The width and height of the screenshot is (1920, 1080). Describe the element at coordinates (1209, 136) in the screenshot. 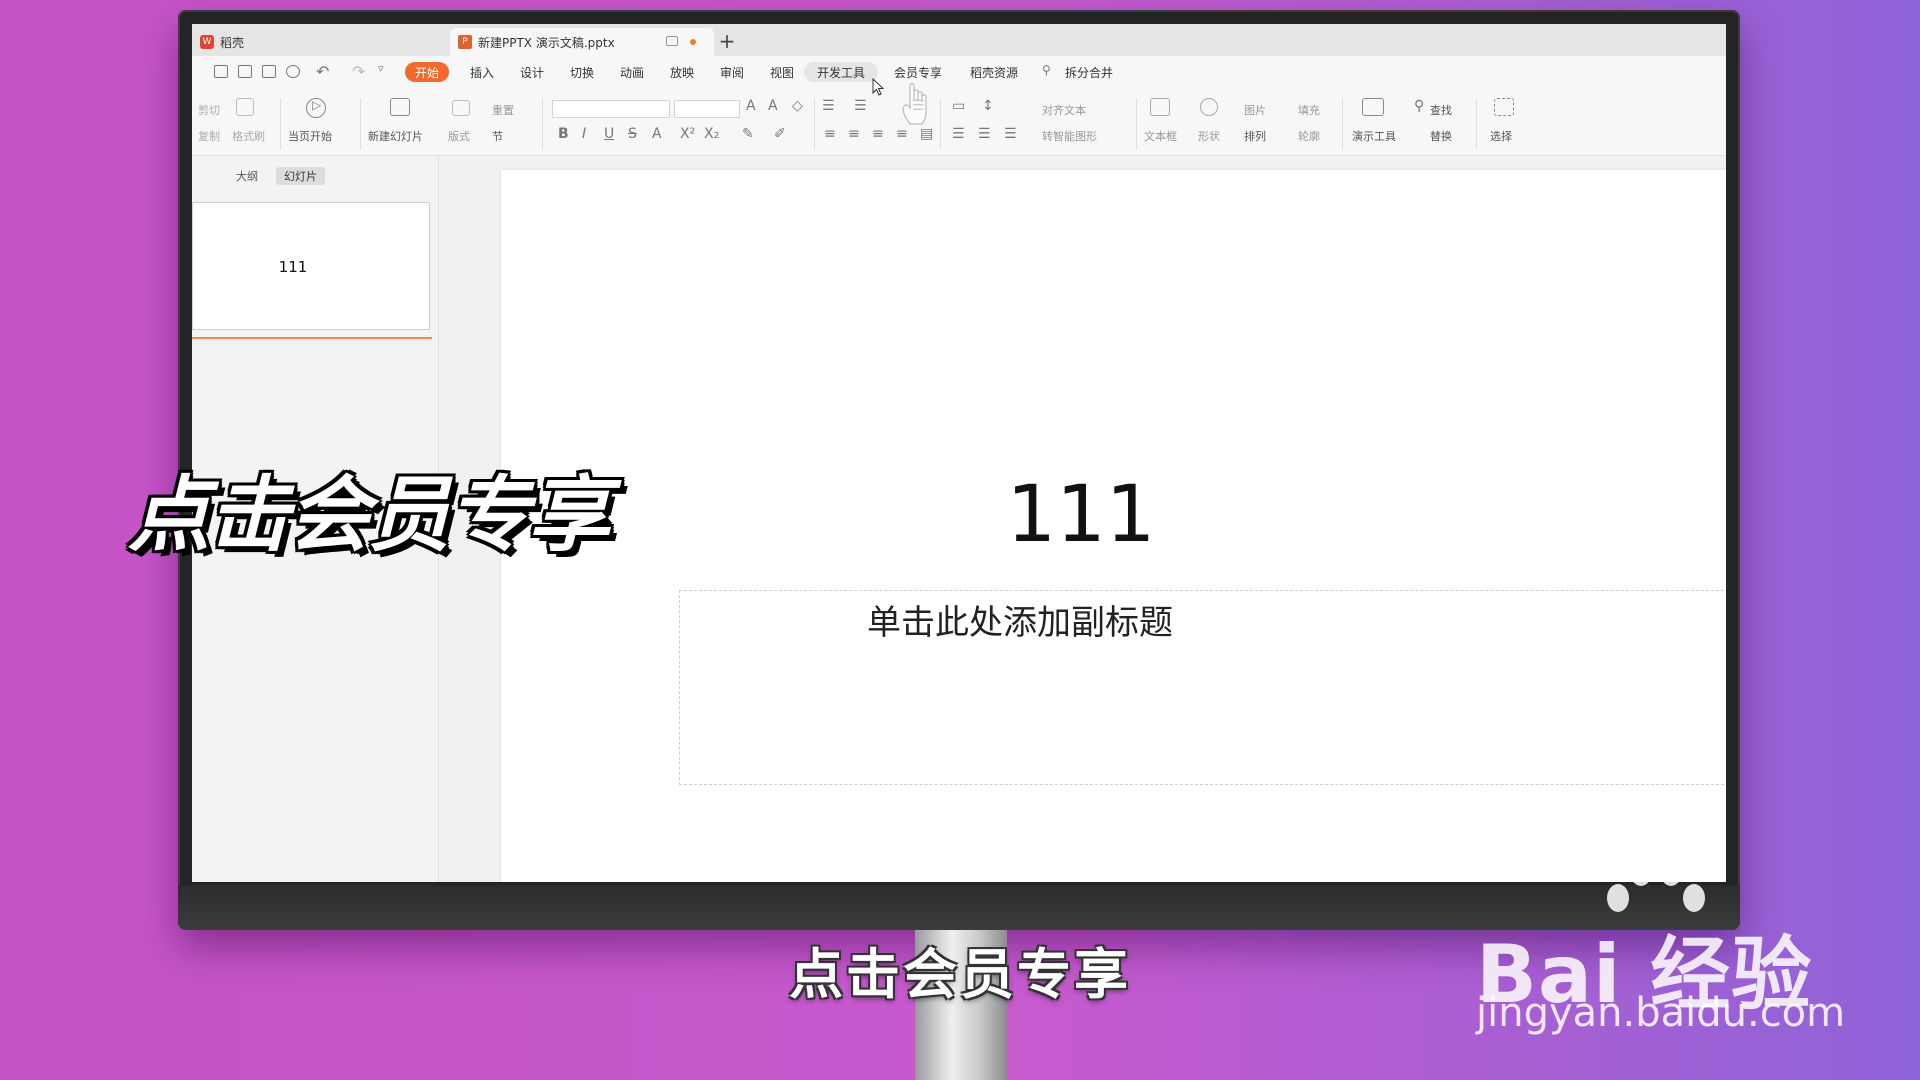

I see `shape-button: 形状` at that location.